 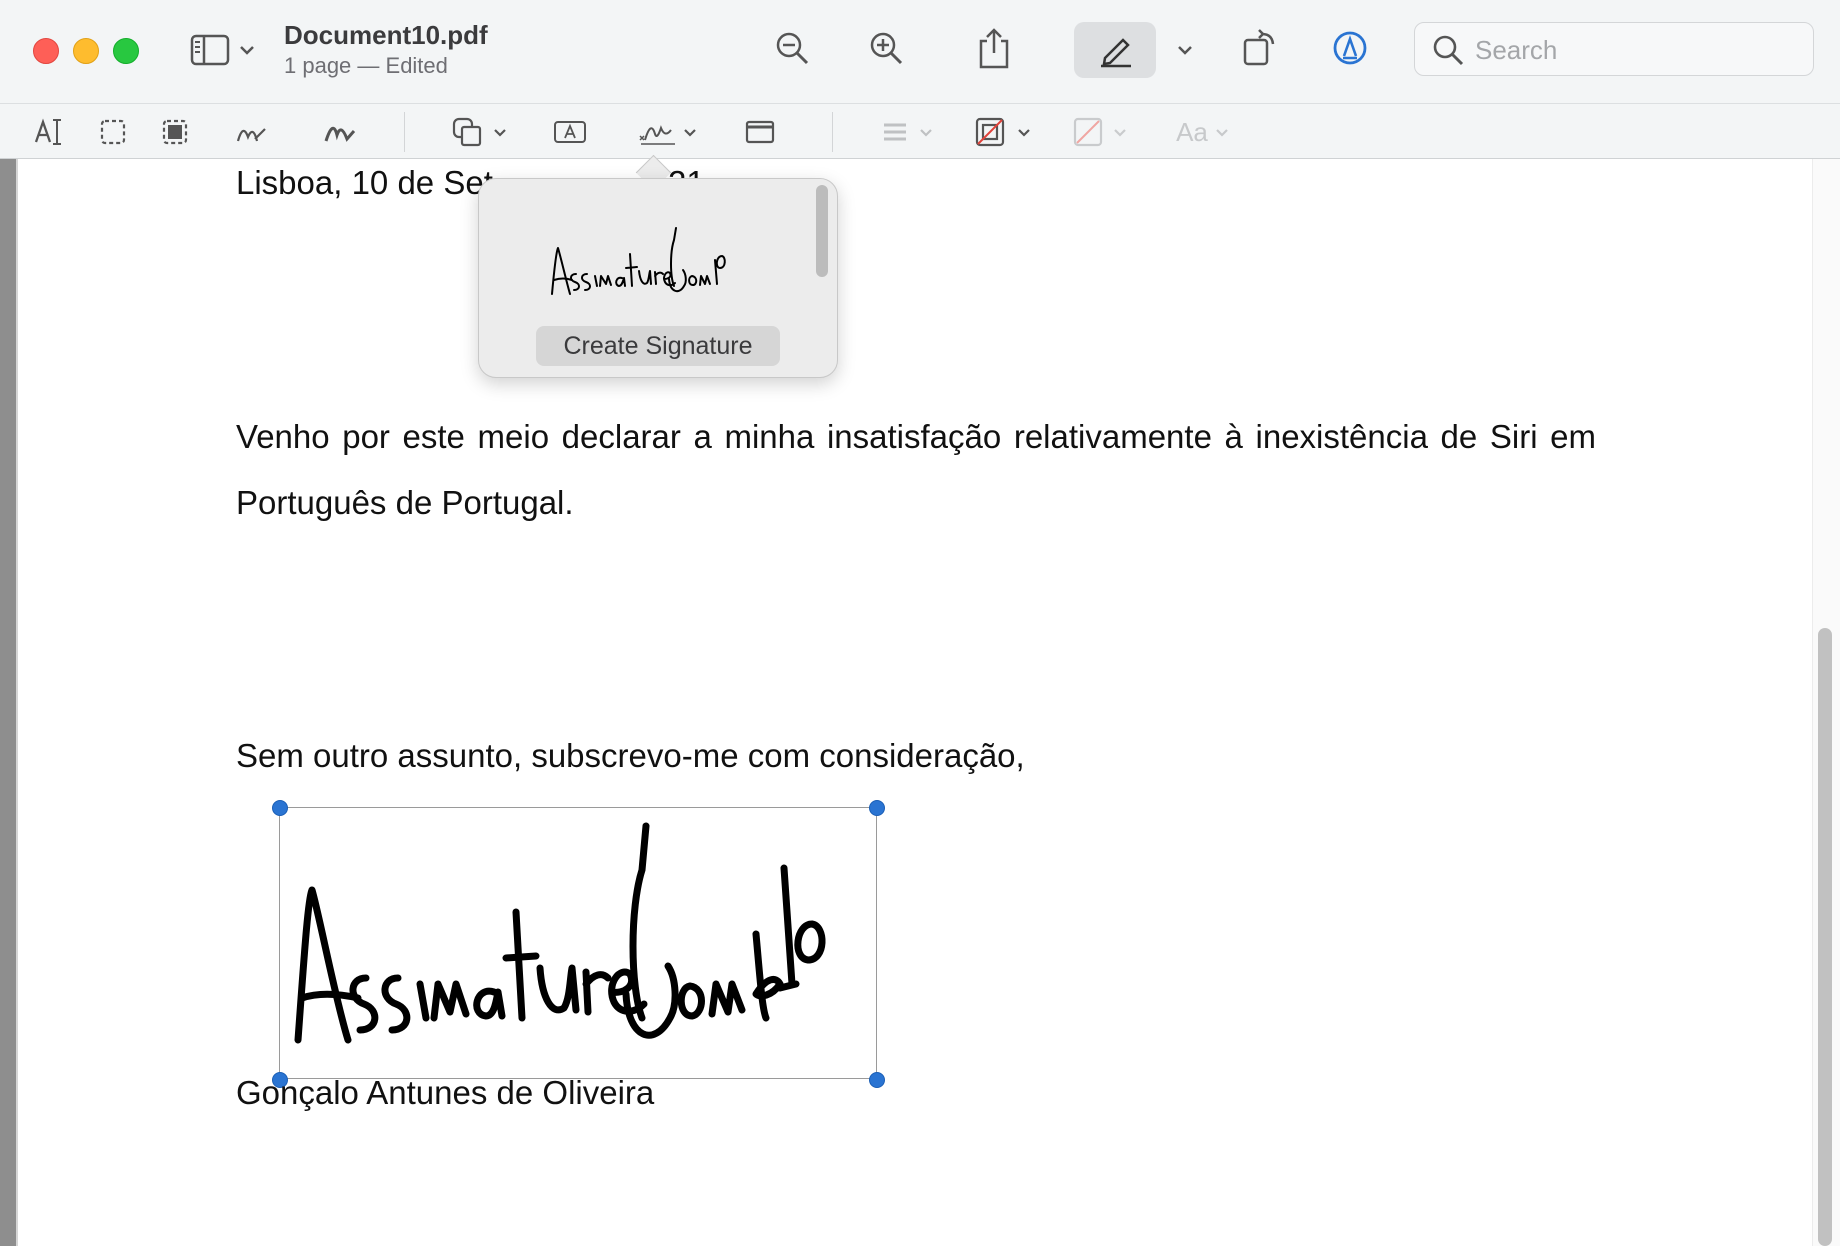 I want to click on markup-pen-icon, so click(x=1116, y=49).